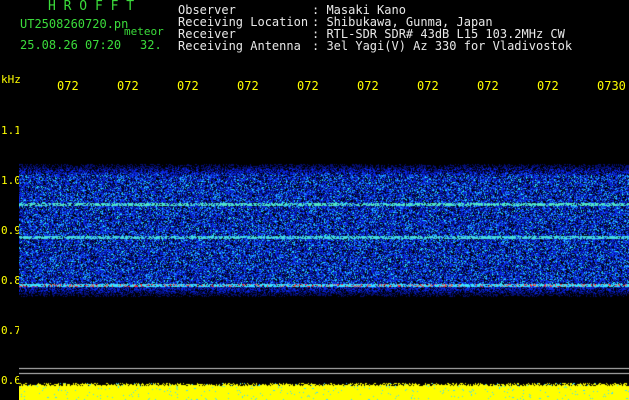 This screenshot has width=629, height=400. What do you see at coordinates (239, 46) in the screenshot?
I see `antenna-label: Receiving Antenna` at bounding box center [239, 46].